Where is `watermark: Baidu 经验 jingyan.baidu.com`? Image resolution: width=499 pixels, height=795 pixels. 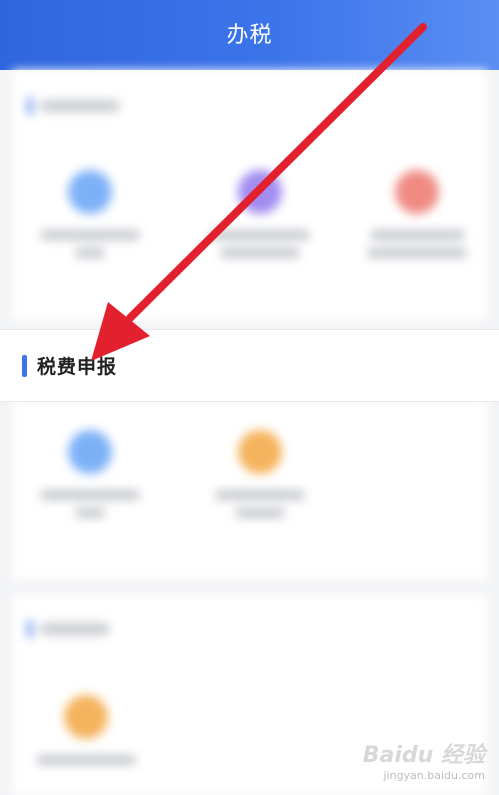
watermark: Baidu 经验 jingyan.baidu.com is located at coordinates (424, 759).